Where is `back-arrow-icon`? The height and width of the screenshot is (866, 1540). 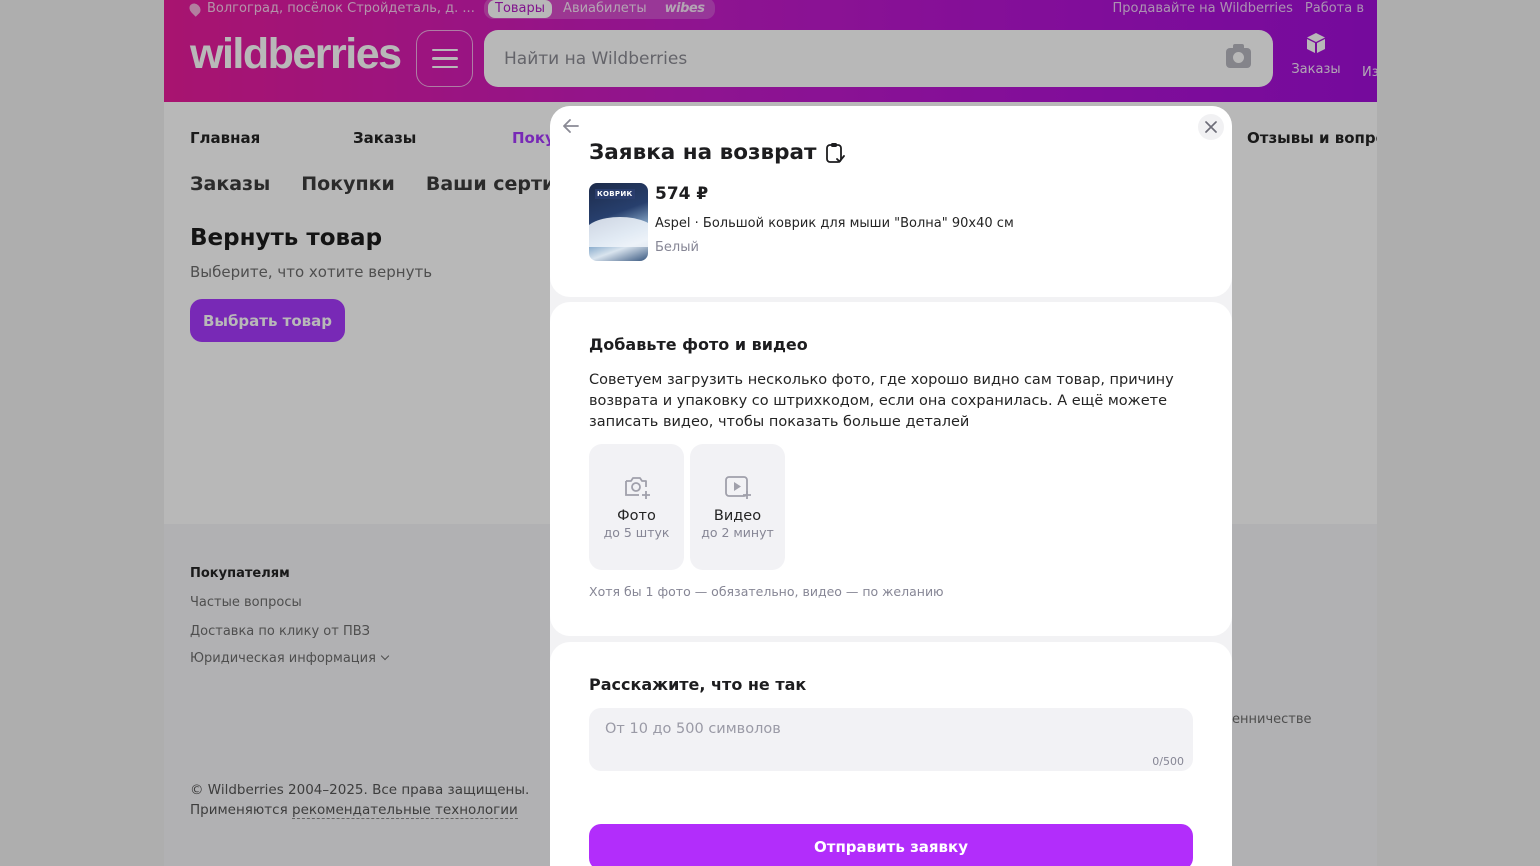
back-arrow-icon is located at coordinates (571, 126).